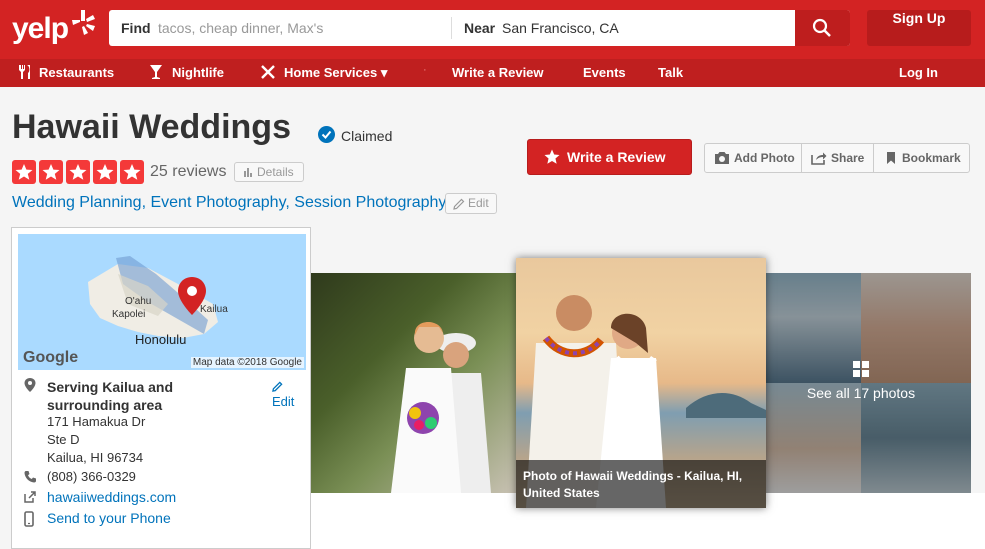 The width and height of the screenshot is (985, 549). What do you see at coordinates (861, 393) in the screenshot?
I see `see-all-photos-link: See all 17 photos` at bounding box center [861, 393].